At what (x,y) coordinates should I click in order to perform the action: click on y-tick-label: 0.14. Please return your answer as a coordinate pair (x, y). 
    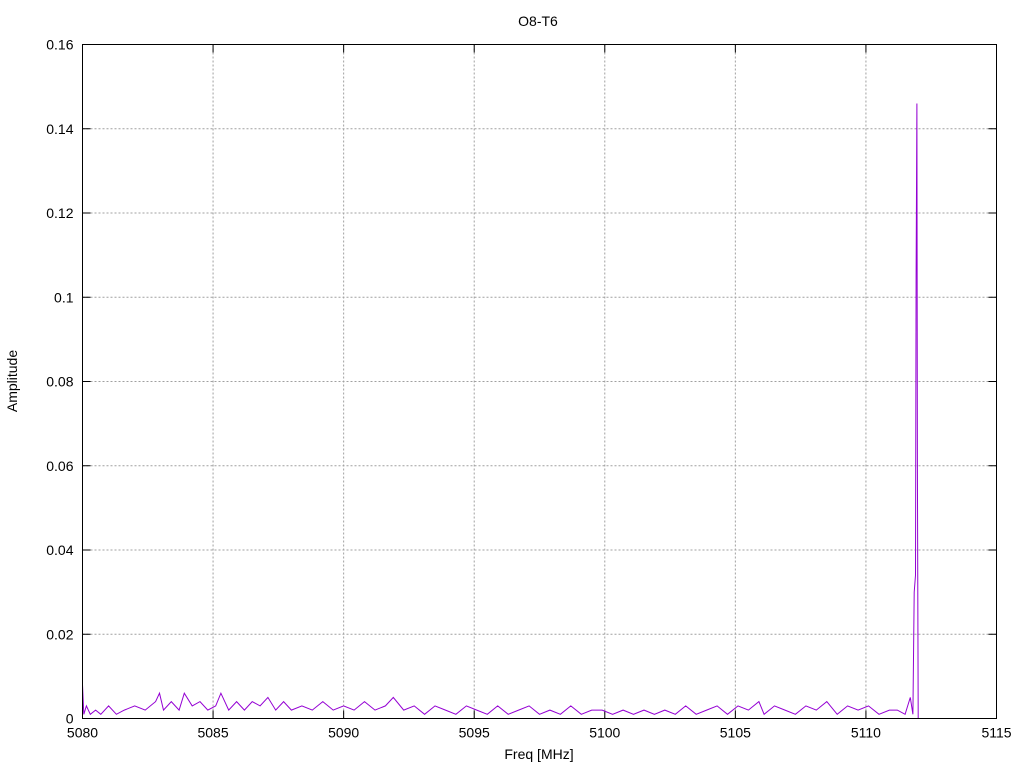
    Looking at the image, I should click on (59, 129).